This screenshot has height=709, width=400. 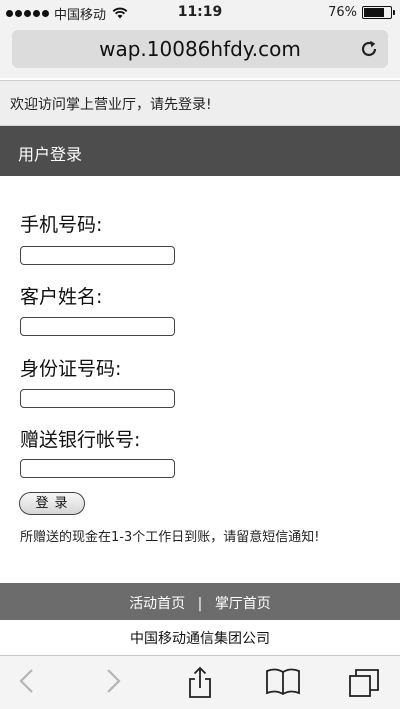 I want to click on status-right: 76%, so click(x=361, y=12).